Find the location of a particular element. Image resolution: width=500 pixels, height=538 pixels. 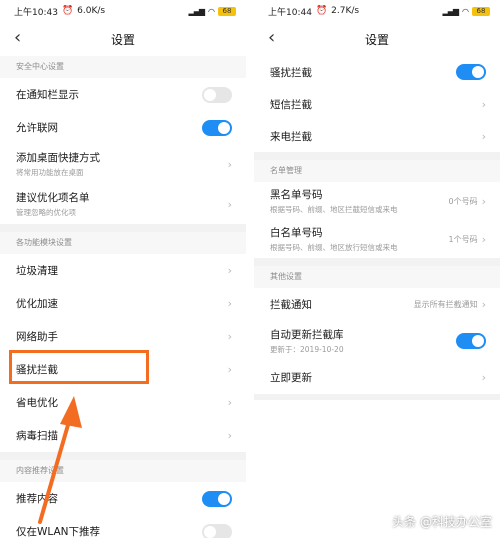

row-blacklist: 黑名单号码 根据号码、前缀、地区拦截短信或来电 0个号码 › is located at coordinates (377, 201).